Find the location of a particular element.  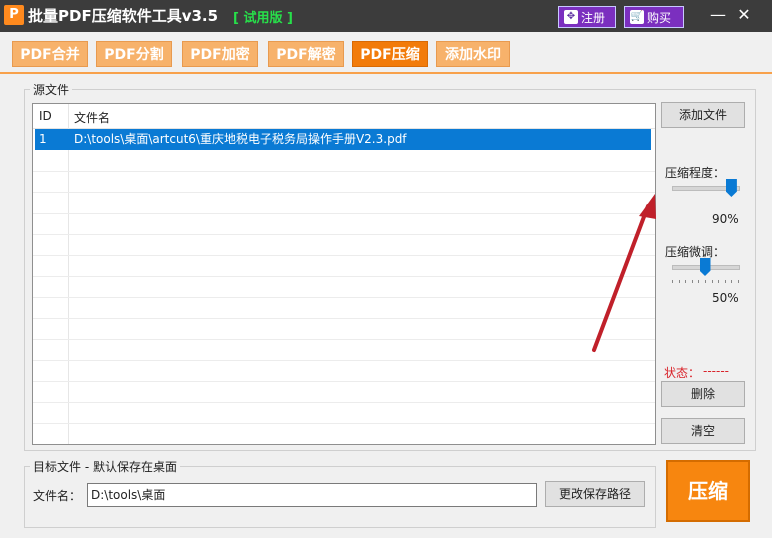

filename-label: 文件名： is located at coordinates (57, 496).